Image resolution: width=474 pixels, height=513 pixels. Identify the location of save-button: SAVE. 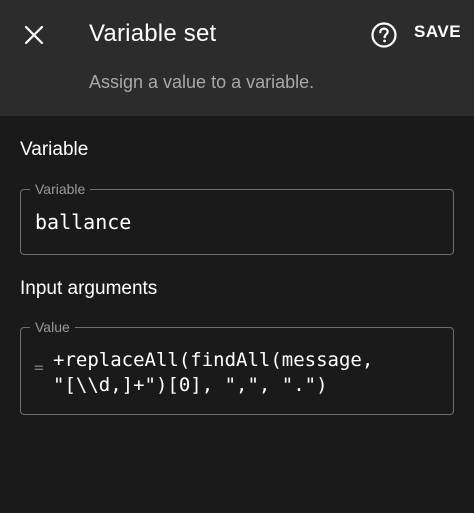
(437, 32).